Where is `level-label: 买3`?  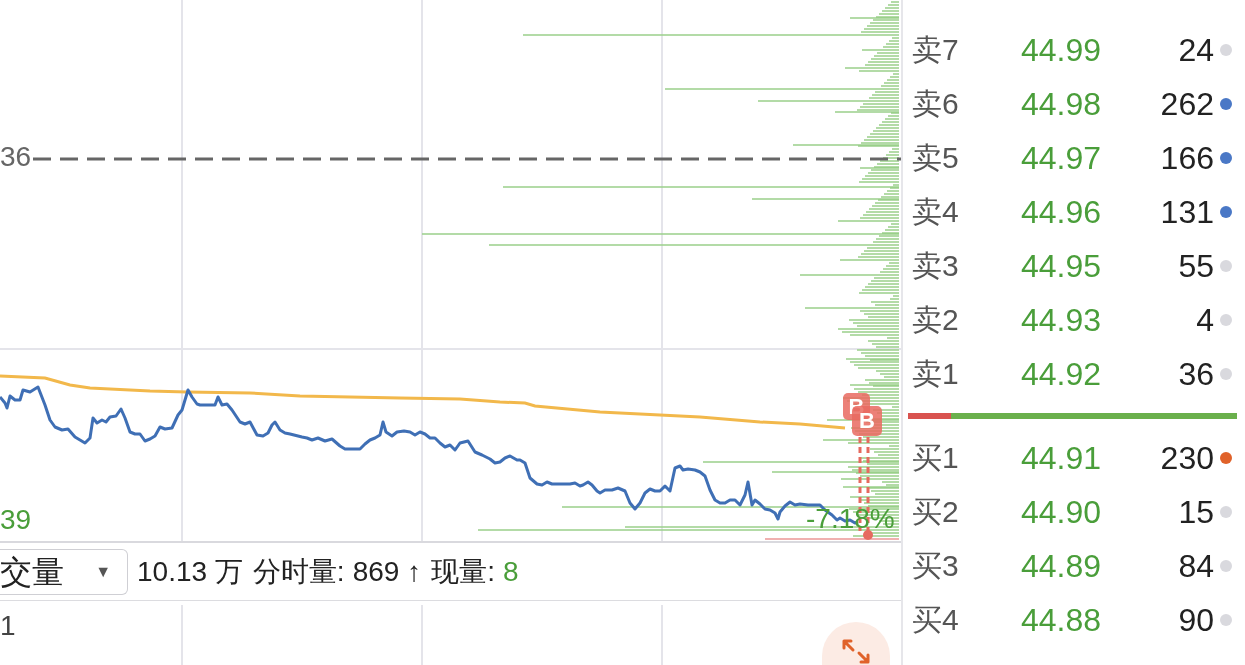
level-label: 买3 is located at coordinates (936, 566).